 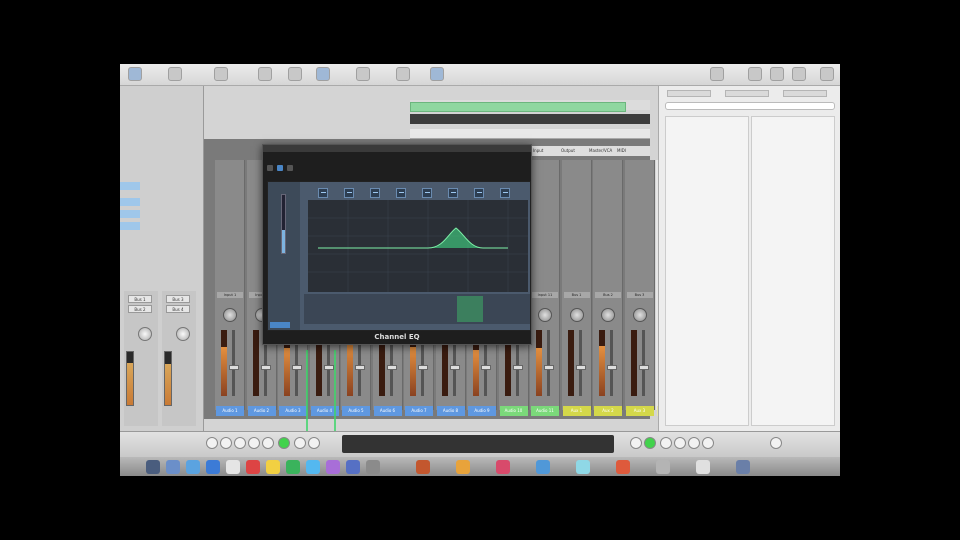 I want to click on messages-icon, so click(x=293, y=467).